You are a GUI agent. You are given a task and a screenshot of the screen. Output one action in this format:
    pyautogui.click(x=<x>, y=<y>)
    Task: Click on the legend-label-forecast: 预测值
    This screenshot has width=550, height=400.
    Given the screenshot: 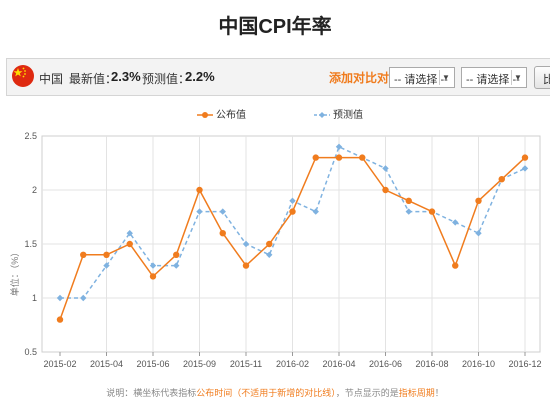 What is the action you would take?
    pyautogui.click(x=348, y=114)
    